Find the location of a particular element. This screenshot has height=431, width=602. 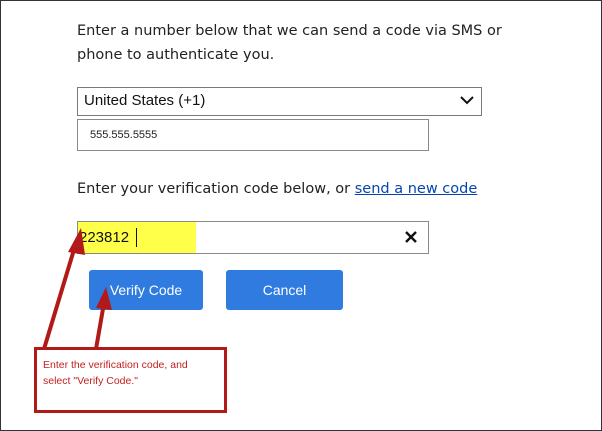

text-caret is located at coordinates (136, 237).